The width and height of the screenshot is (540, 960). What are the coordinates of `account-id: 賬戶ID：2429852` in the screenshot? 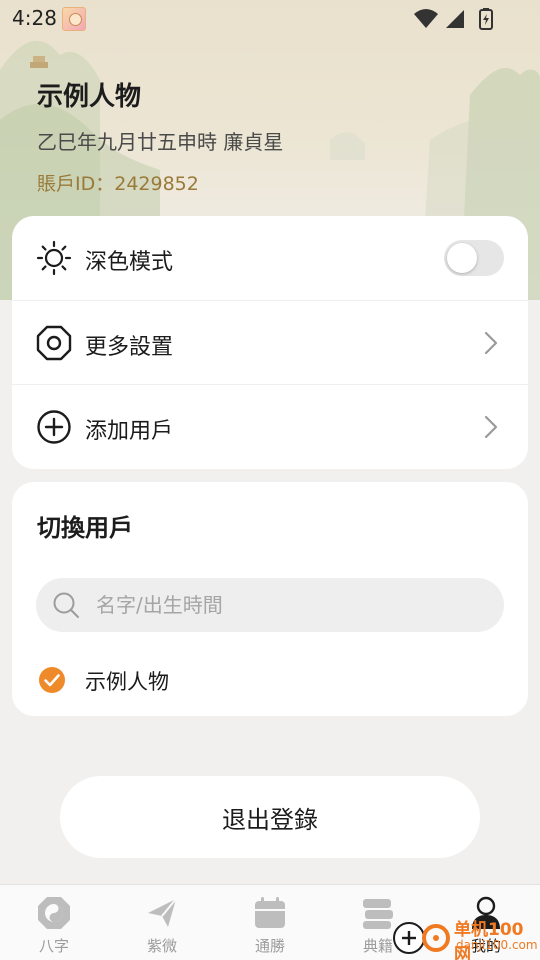 It's located at (118, 184).